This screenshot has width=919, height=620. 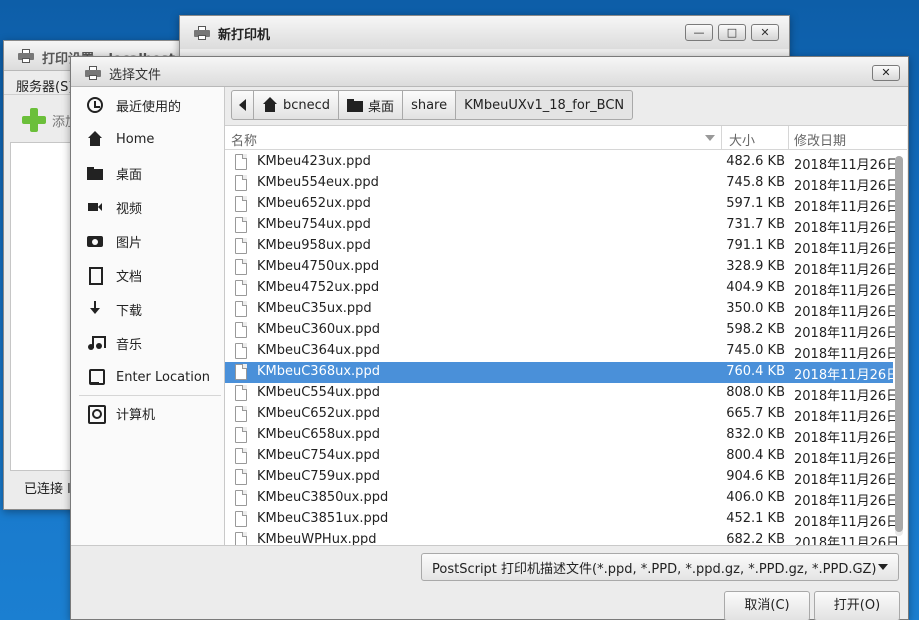 What do you see at coordinates (699, 32) in the screenshot?
I see `minimize-button: —` at bounding box center [699, 32].